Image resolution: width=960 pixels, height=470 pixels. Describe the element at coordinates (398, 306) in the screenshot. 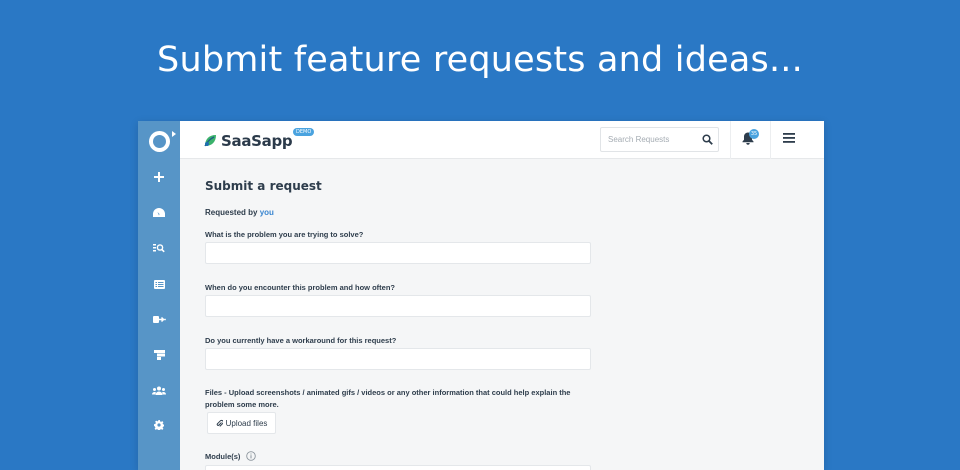

I see `frequency-field` at that location.